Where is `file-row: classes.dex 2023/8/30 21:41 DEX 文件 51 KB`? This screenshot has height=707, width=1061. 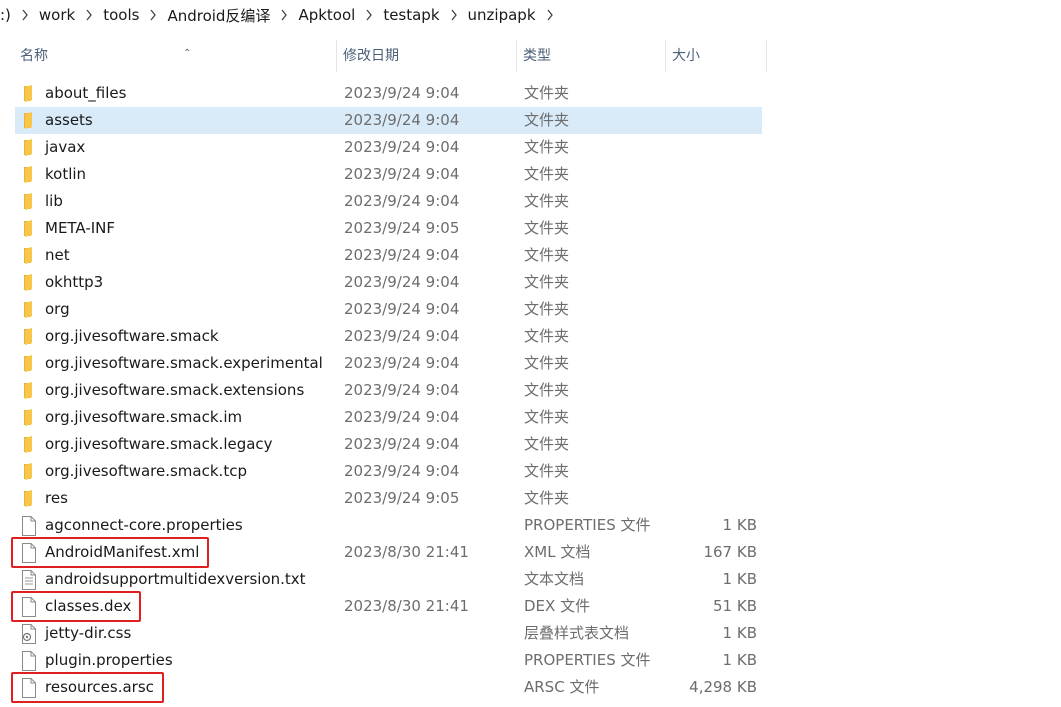 file-row: classes.dex 2023/8/30 21:41 DEX 文件 51 KB is located at coordinates (530, 606).